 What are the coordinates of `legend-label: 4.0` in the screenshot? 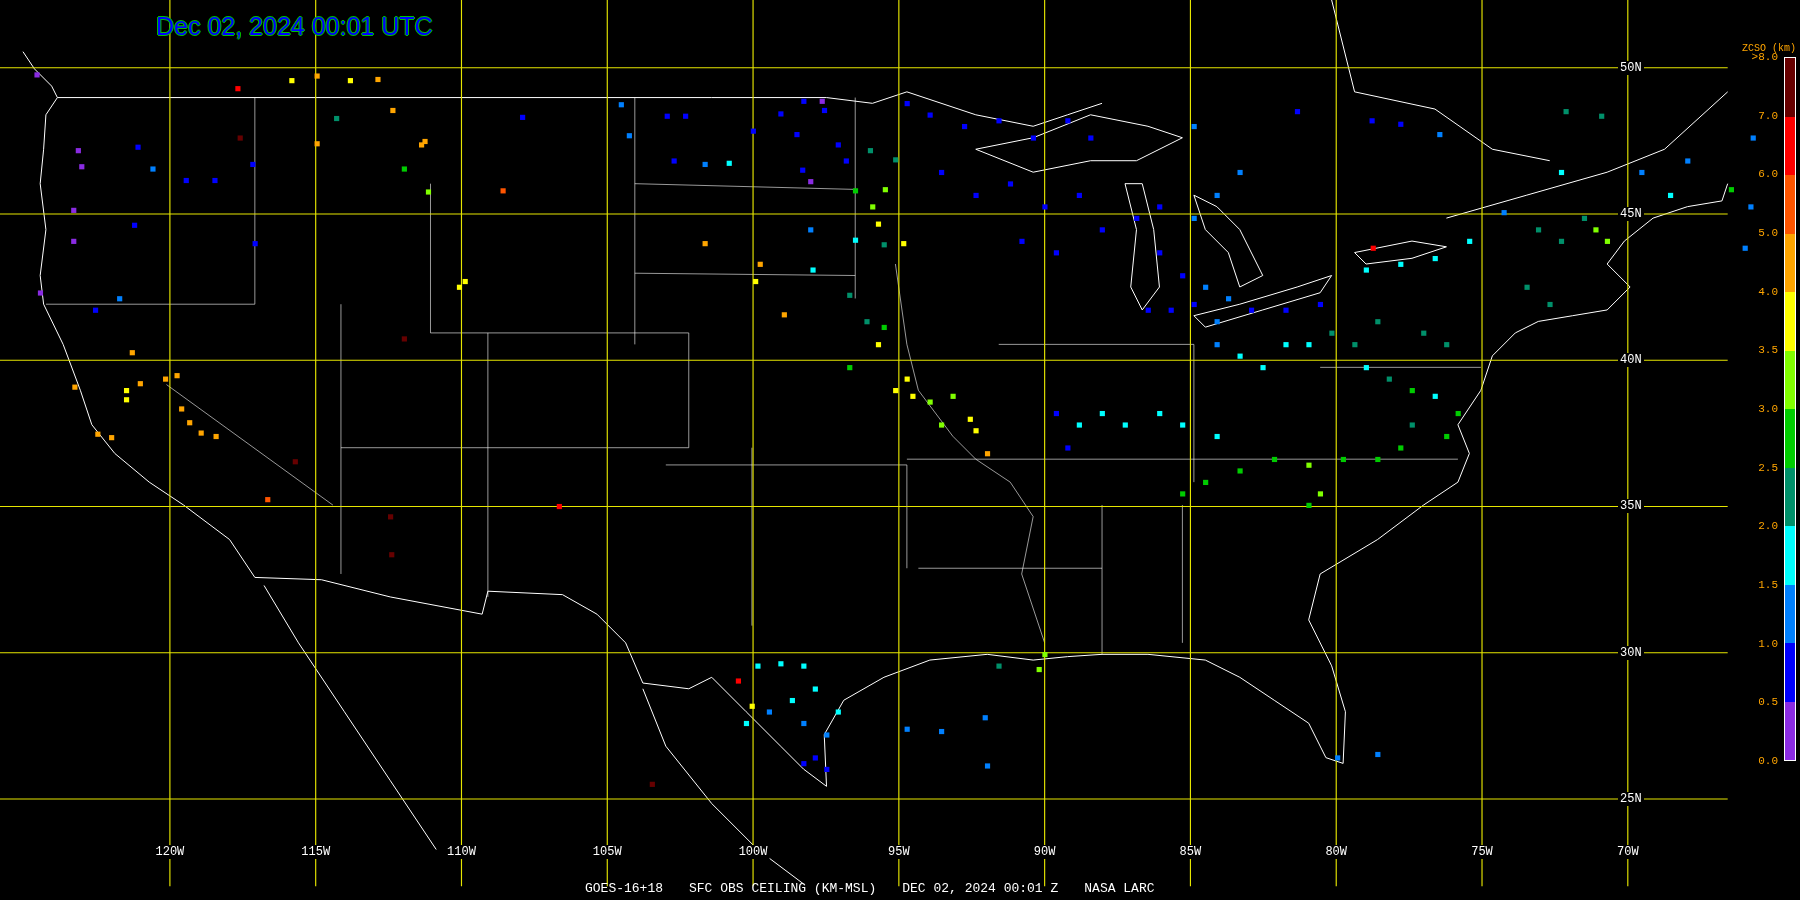 It's located at (1768, 291).